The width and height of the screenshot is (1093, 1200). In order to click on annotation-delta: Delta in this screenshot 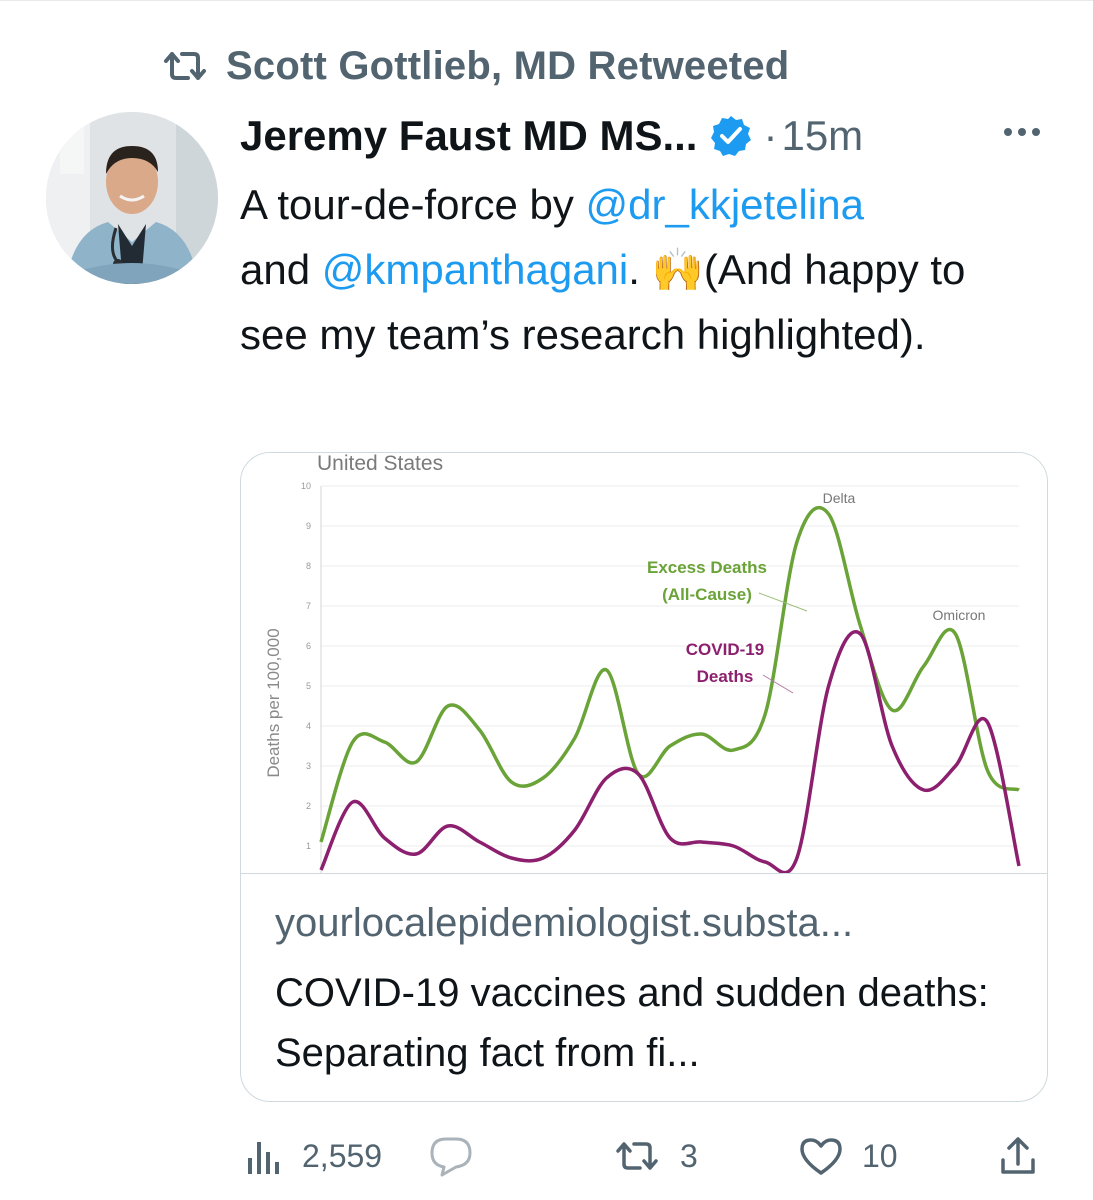, I will do `click(839, 498)`.